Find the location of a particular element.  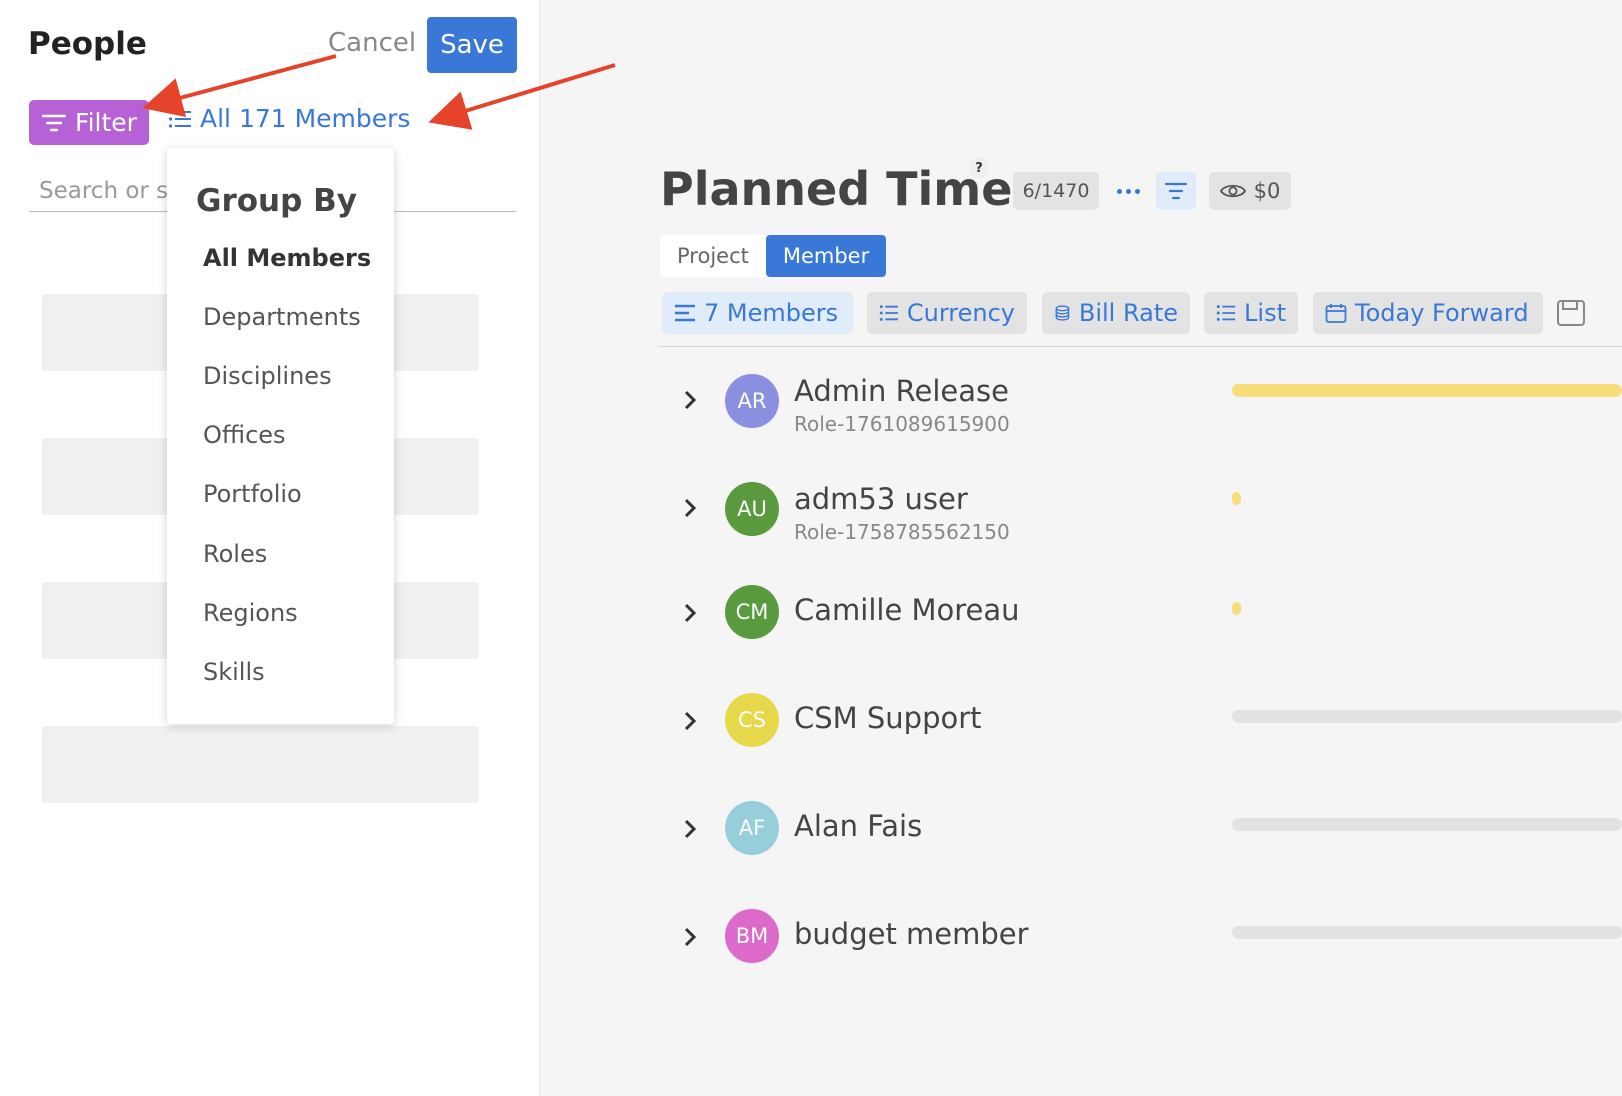

cancel-button: Cancel is located at coordinates (372, 43).